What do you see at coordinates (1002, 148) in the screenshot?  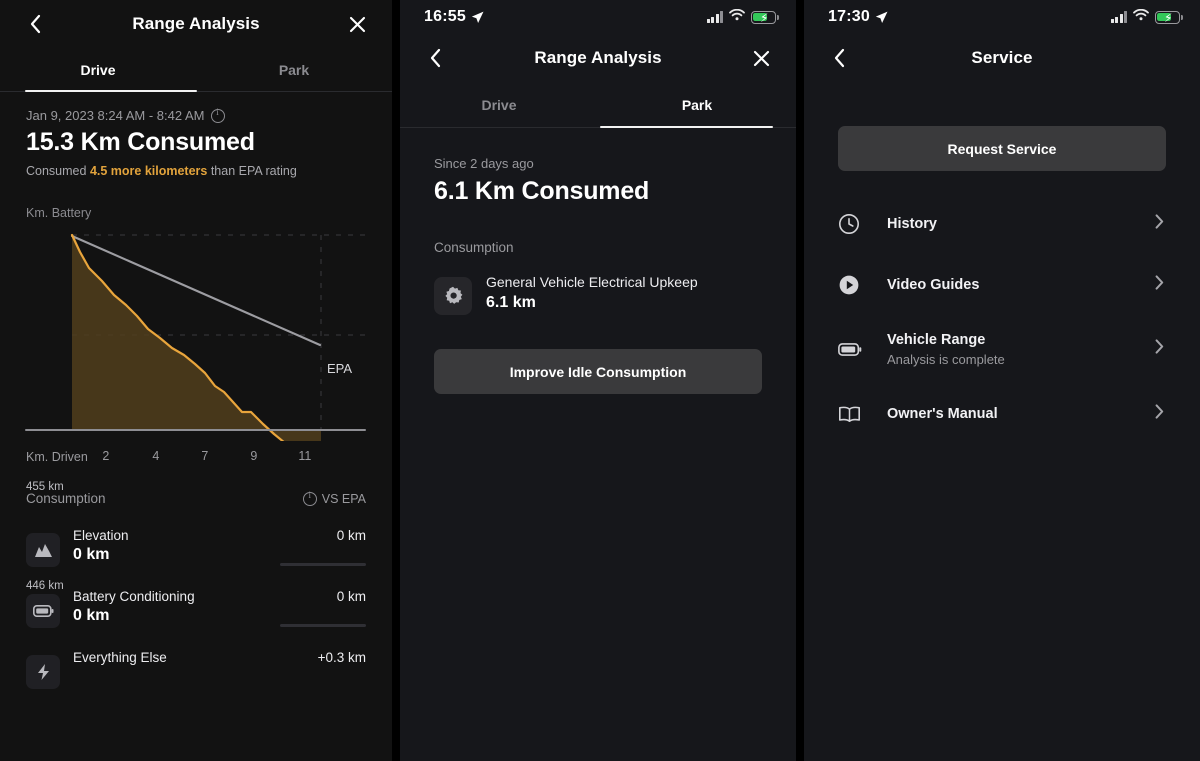 I see `request-service-button: Request Service` at bounding box center [1002, 148].